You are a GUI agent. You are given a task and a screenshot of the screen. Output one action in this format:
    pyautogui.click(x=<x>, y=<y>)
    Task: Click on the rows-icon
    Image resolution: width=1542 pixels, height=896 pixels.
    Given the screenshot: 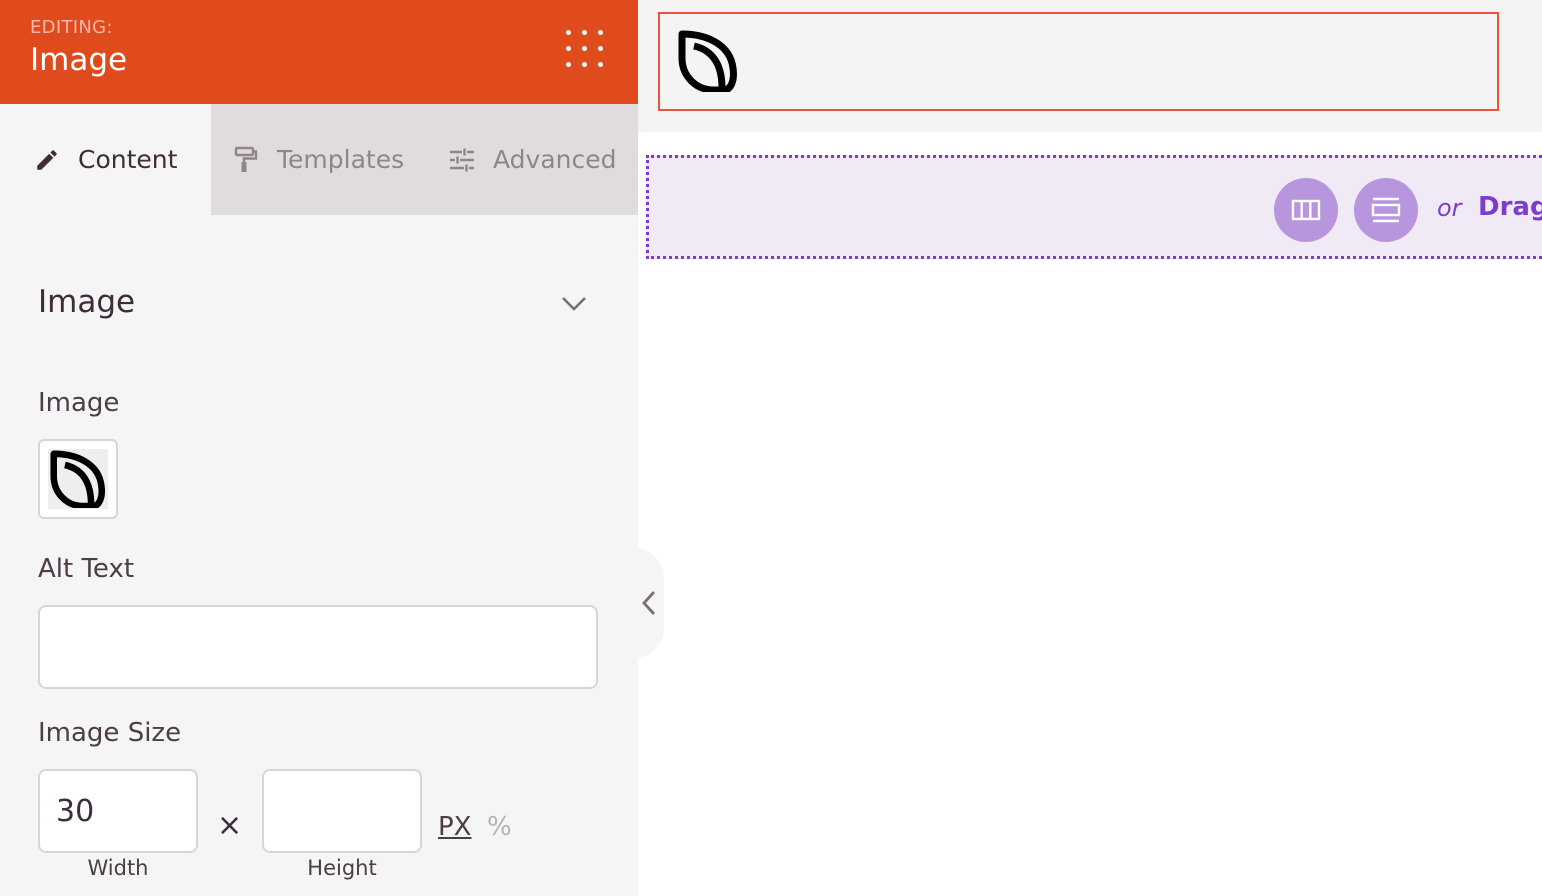 What is the action you would take?
    pyautogui.click(x=1386, y=210)
    